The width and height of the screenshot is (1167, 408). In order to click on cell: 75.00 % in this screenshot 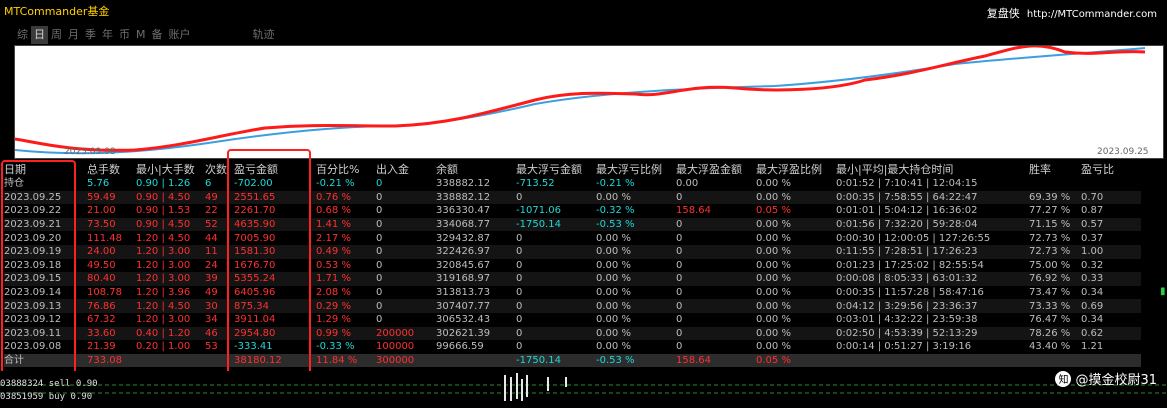, I will do `click(1055, 265)`.